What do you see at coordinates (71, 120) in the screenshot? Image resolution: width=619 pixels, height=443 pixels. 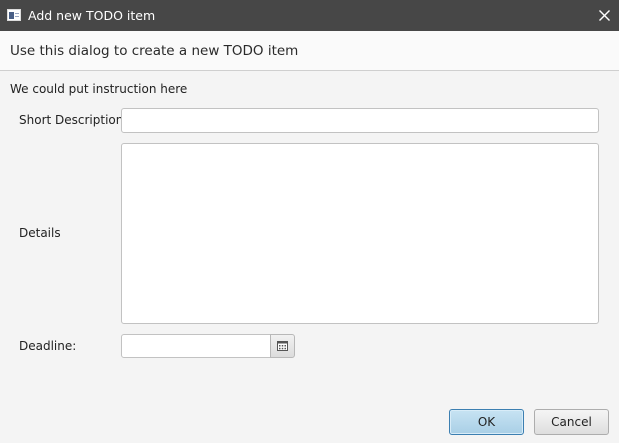 I see `short-description-label: Short Description` at bounding box center [71, 120].